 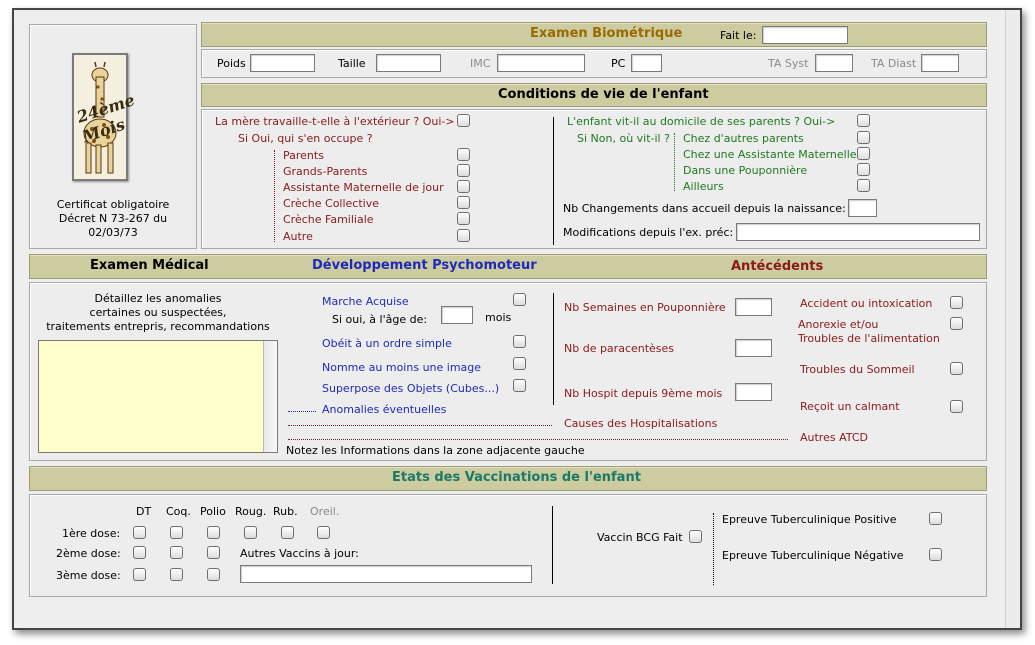 I want to click on mother-works-checkbox, so click(x=463, y=120).